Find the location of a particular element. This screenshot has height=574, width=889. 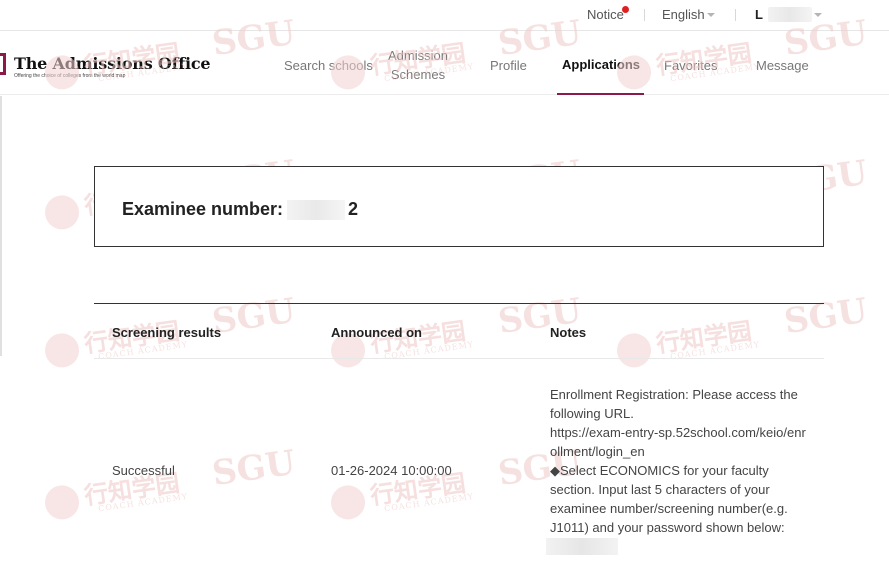

table-header-divider is located at coordinates (459, 358).